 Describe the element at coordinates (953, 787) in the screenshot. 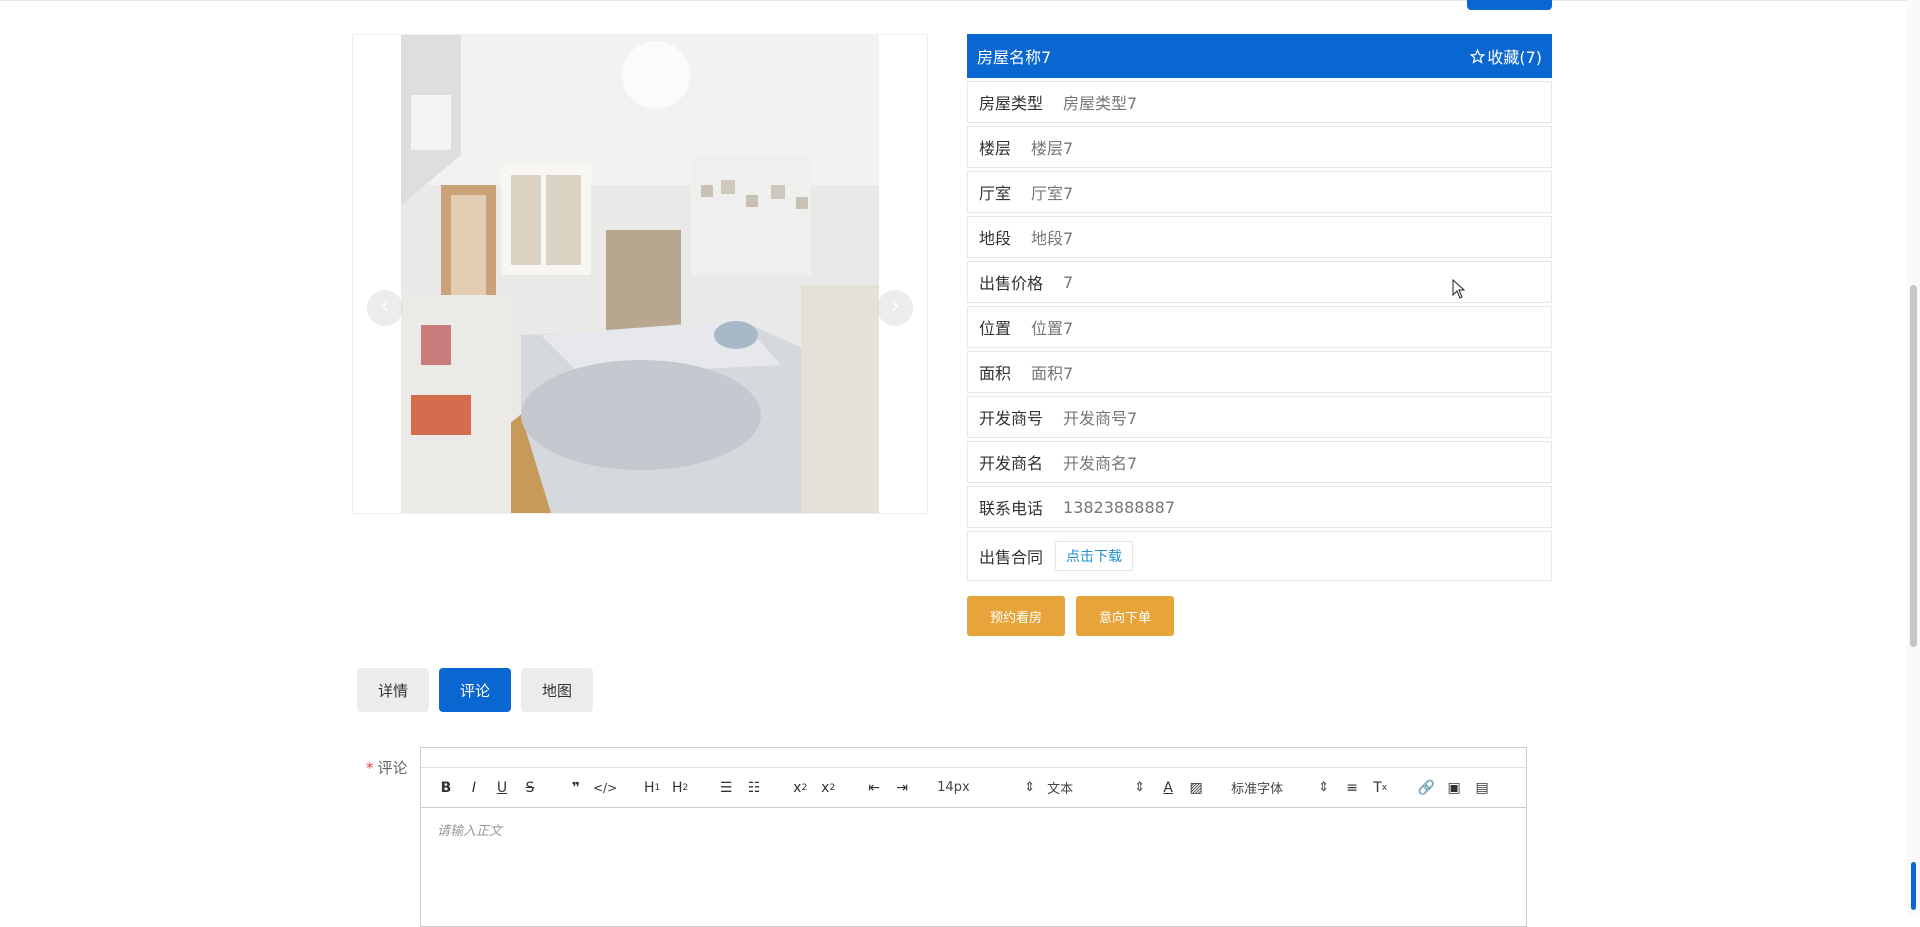

I see `font-size-value: 14px` at that location.